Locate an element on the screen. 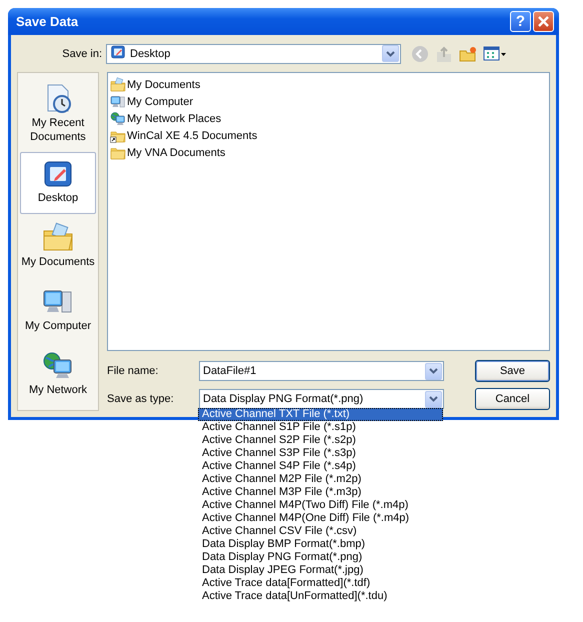 The height and width of the screenshot is (622, 583). desktop-icon is located at coordinates (118, 52).